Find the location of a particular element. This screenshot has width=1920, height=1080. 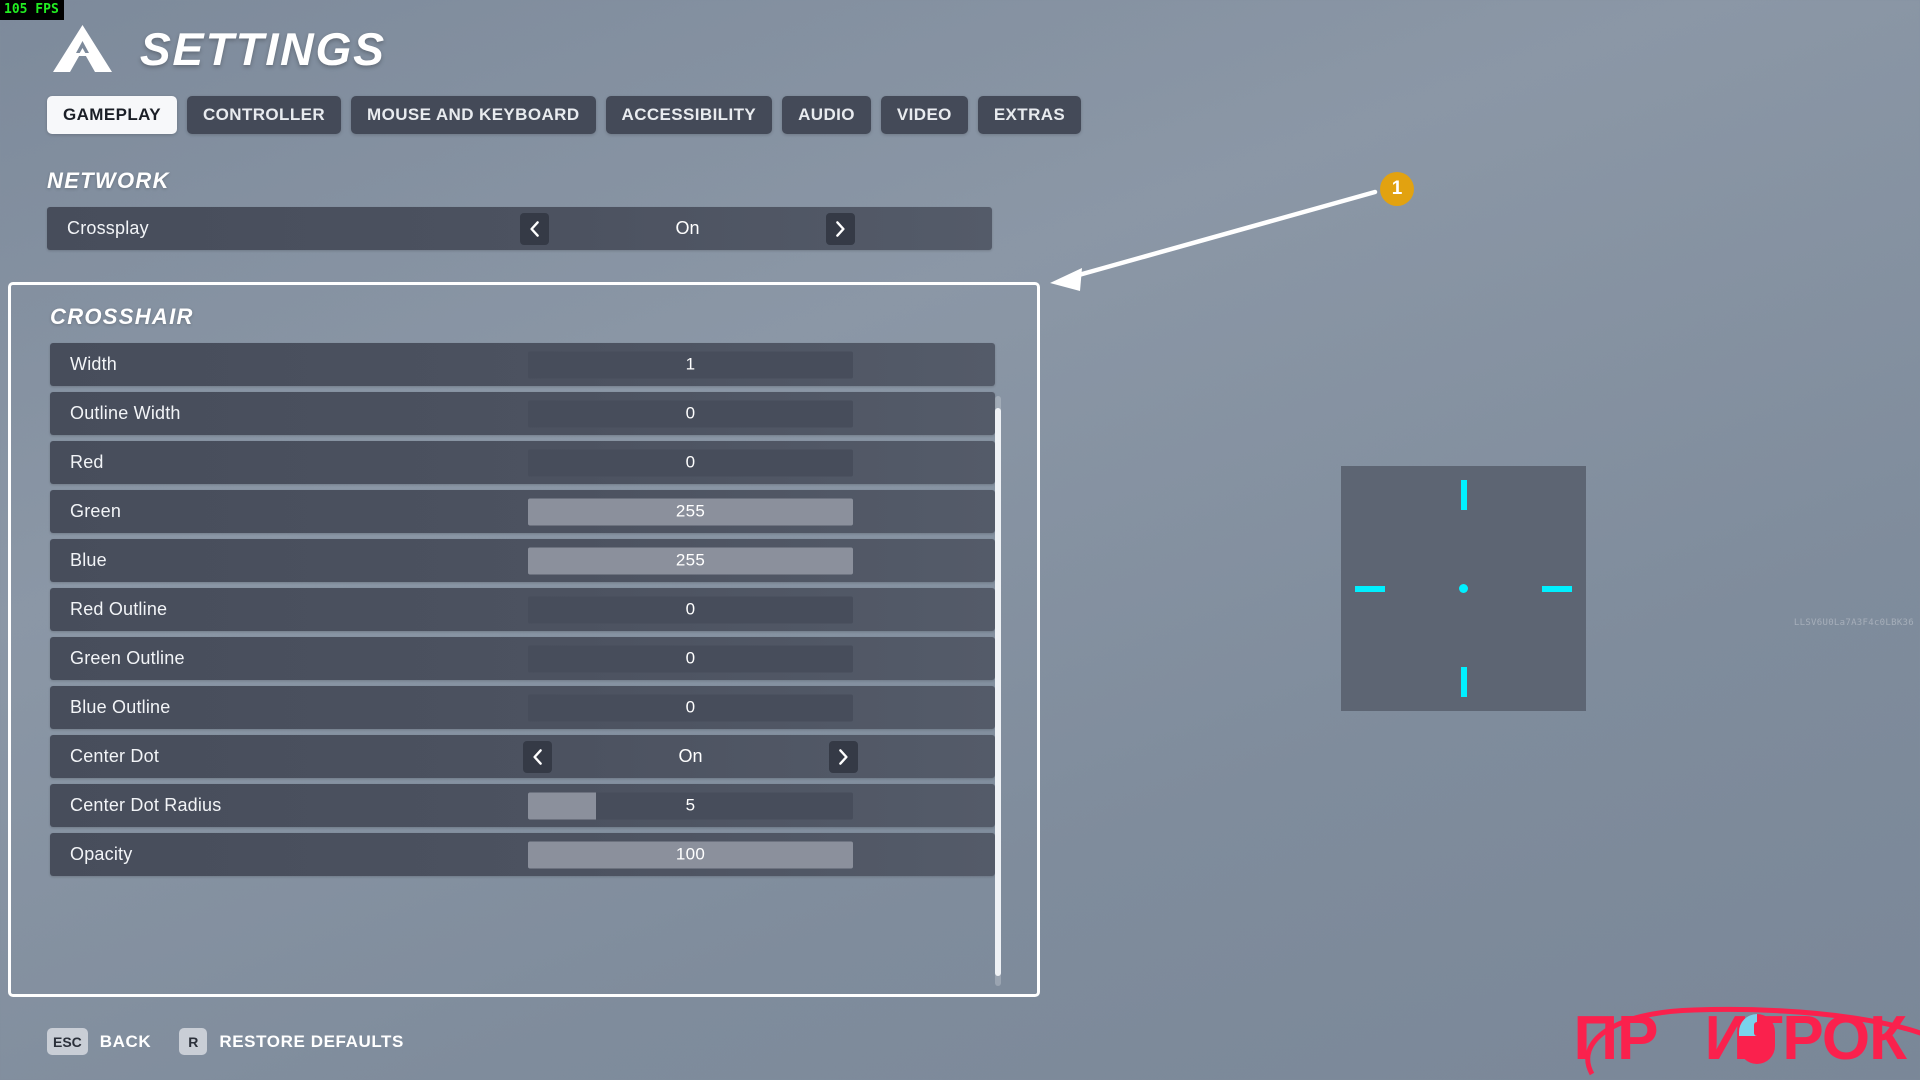

footer-hints: ESC BACK R RESTORE DEFAULTS is located at coordinates (225, 1041).